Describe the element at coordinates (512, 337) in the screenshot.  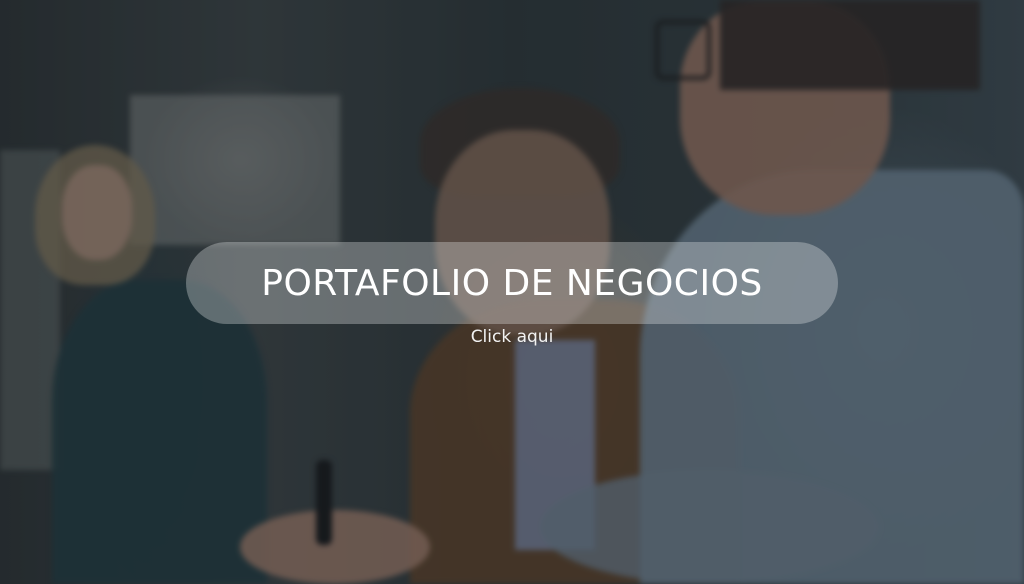
I see `click-here-link: Click aqui` at that location.